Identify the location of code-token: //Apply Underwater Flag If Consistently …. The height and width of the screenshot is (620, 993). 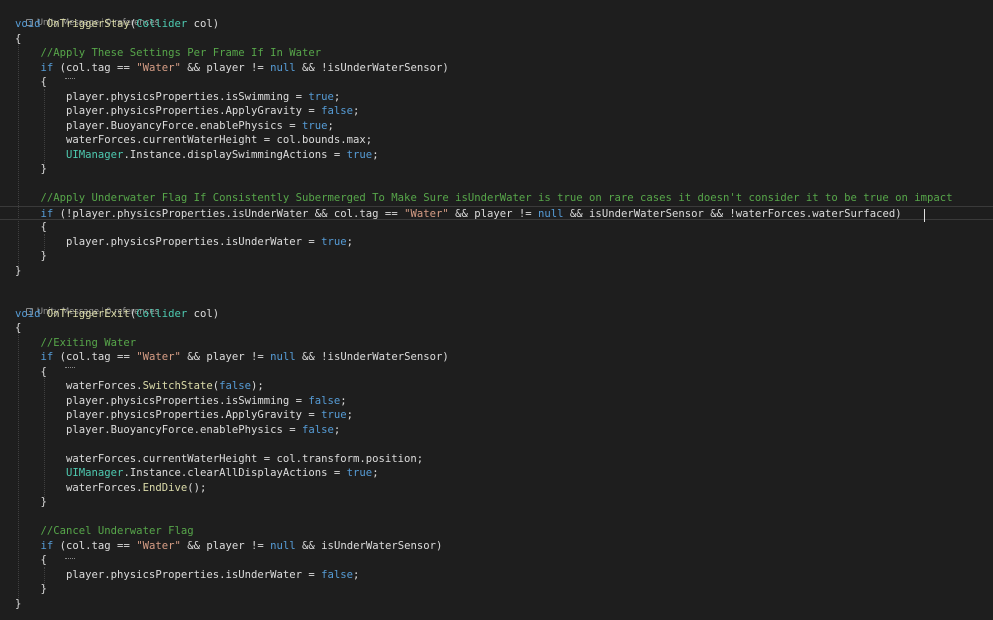
(496, 198).